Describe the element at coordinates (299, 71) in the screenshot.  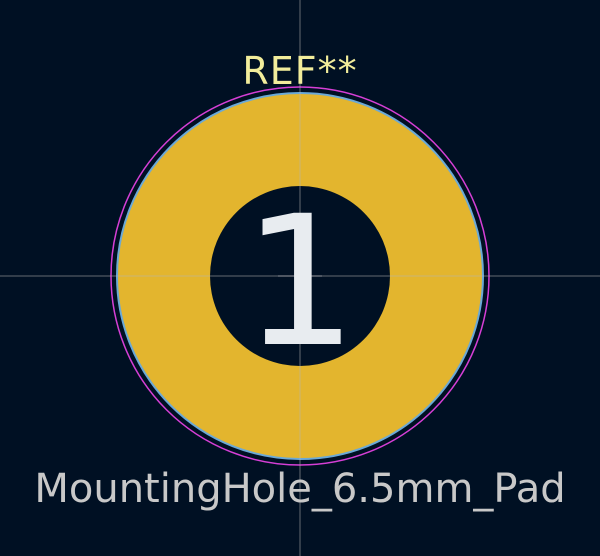
I see `reference-designator: REF**` at that location.